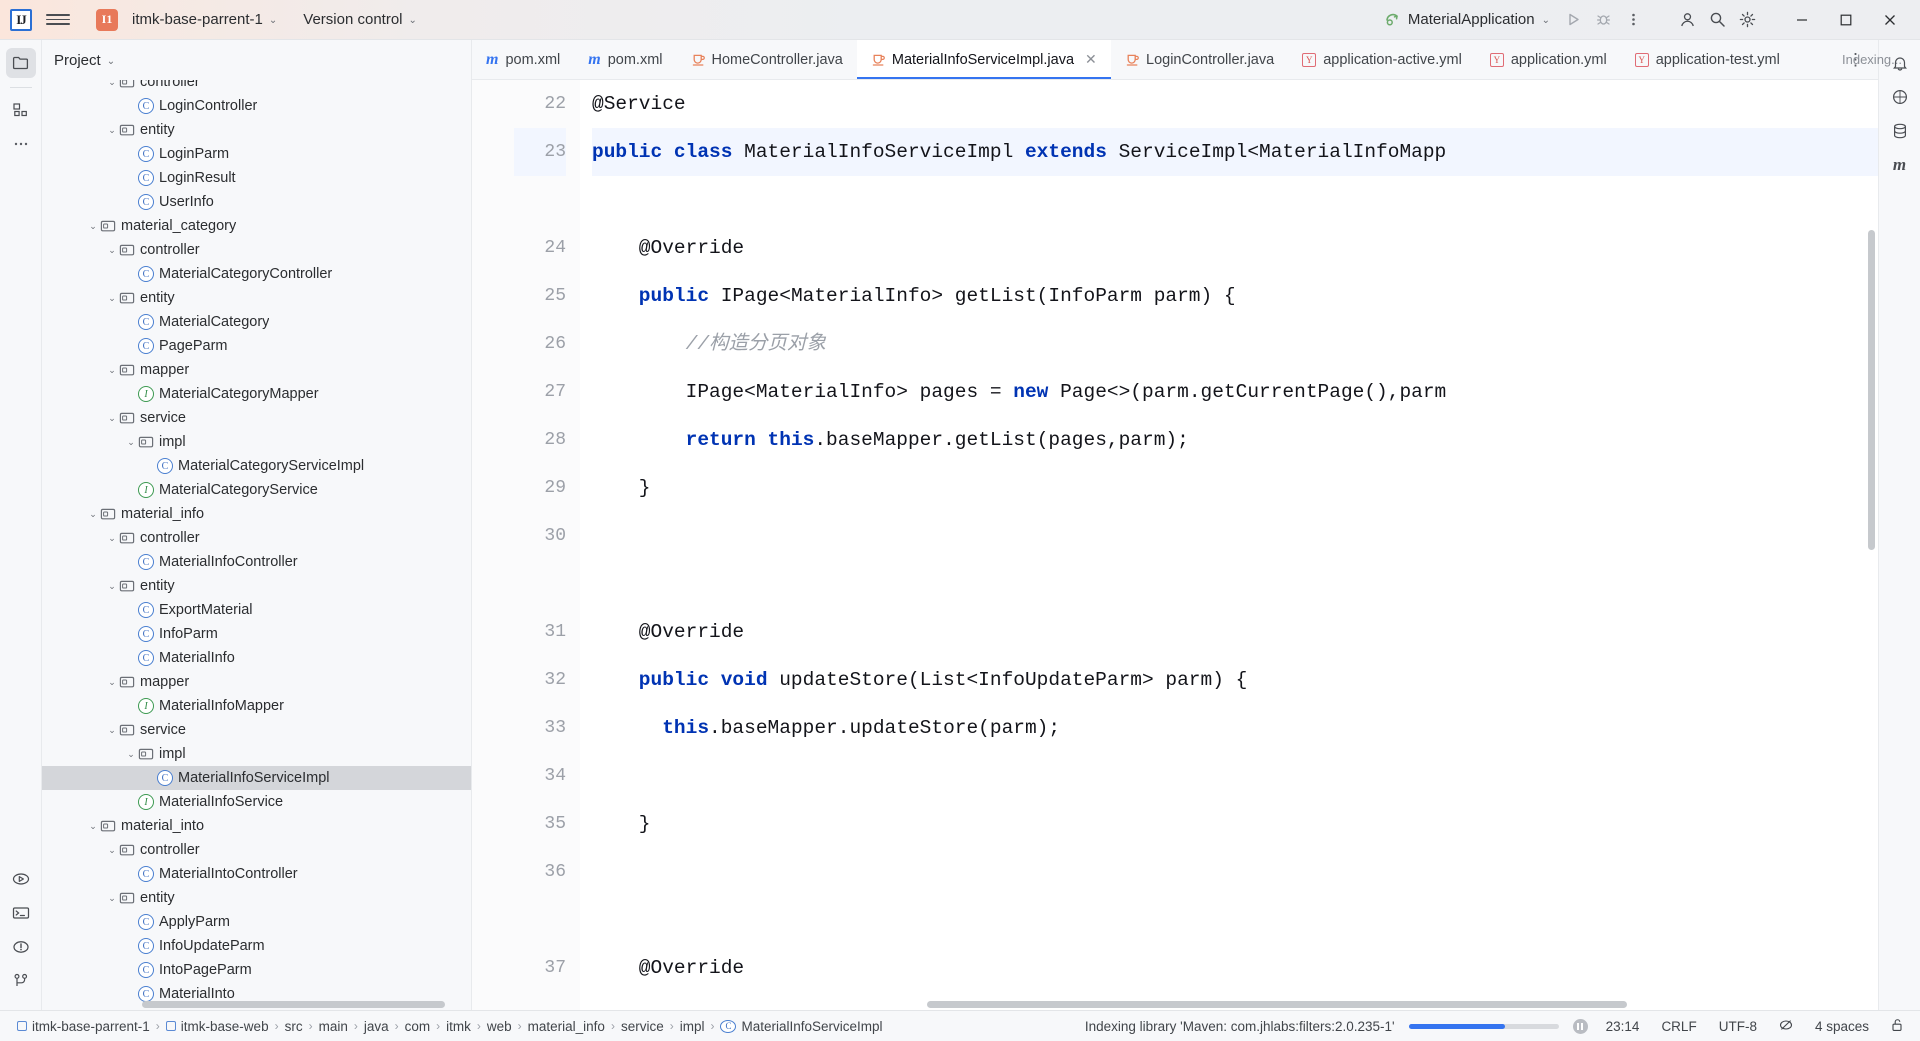 The height and width of the screenshot is (1041, 1920). I want to click on tree-item: ⌄ mapper, so click(256, 370).